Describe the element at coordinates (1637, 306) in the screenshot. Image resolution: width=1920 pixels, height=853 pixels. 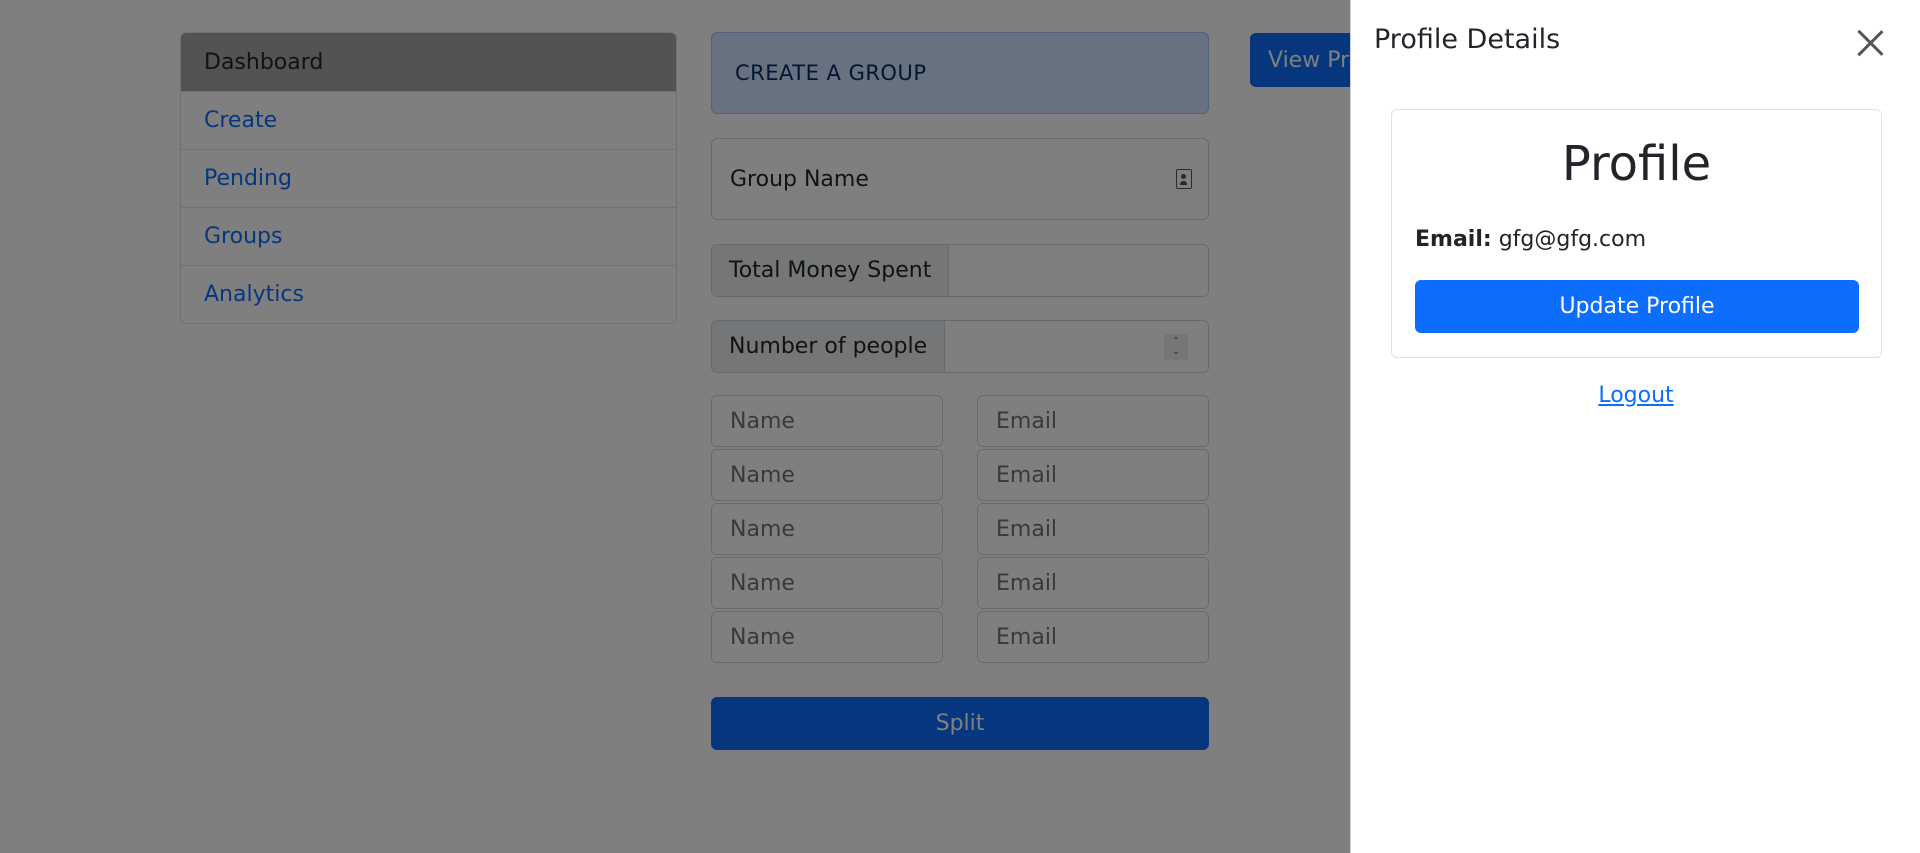
I see `update-profile-button: Update Profile` at that location.